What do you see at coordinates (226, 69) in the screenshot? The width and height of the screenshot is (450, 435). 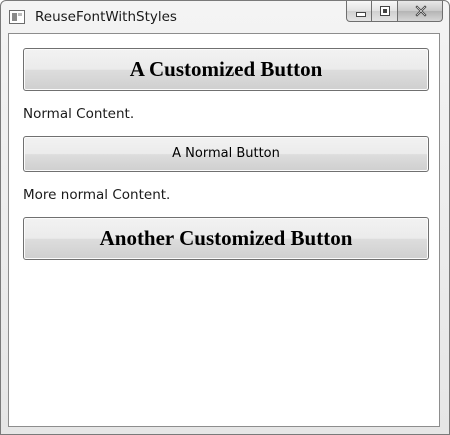 I see `customized-button-1: A Customized Button` at bounding box center [226, 69].